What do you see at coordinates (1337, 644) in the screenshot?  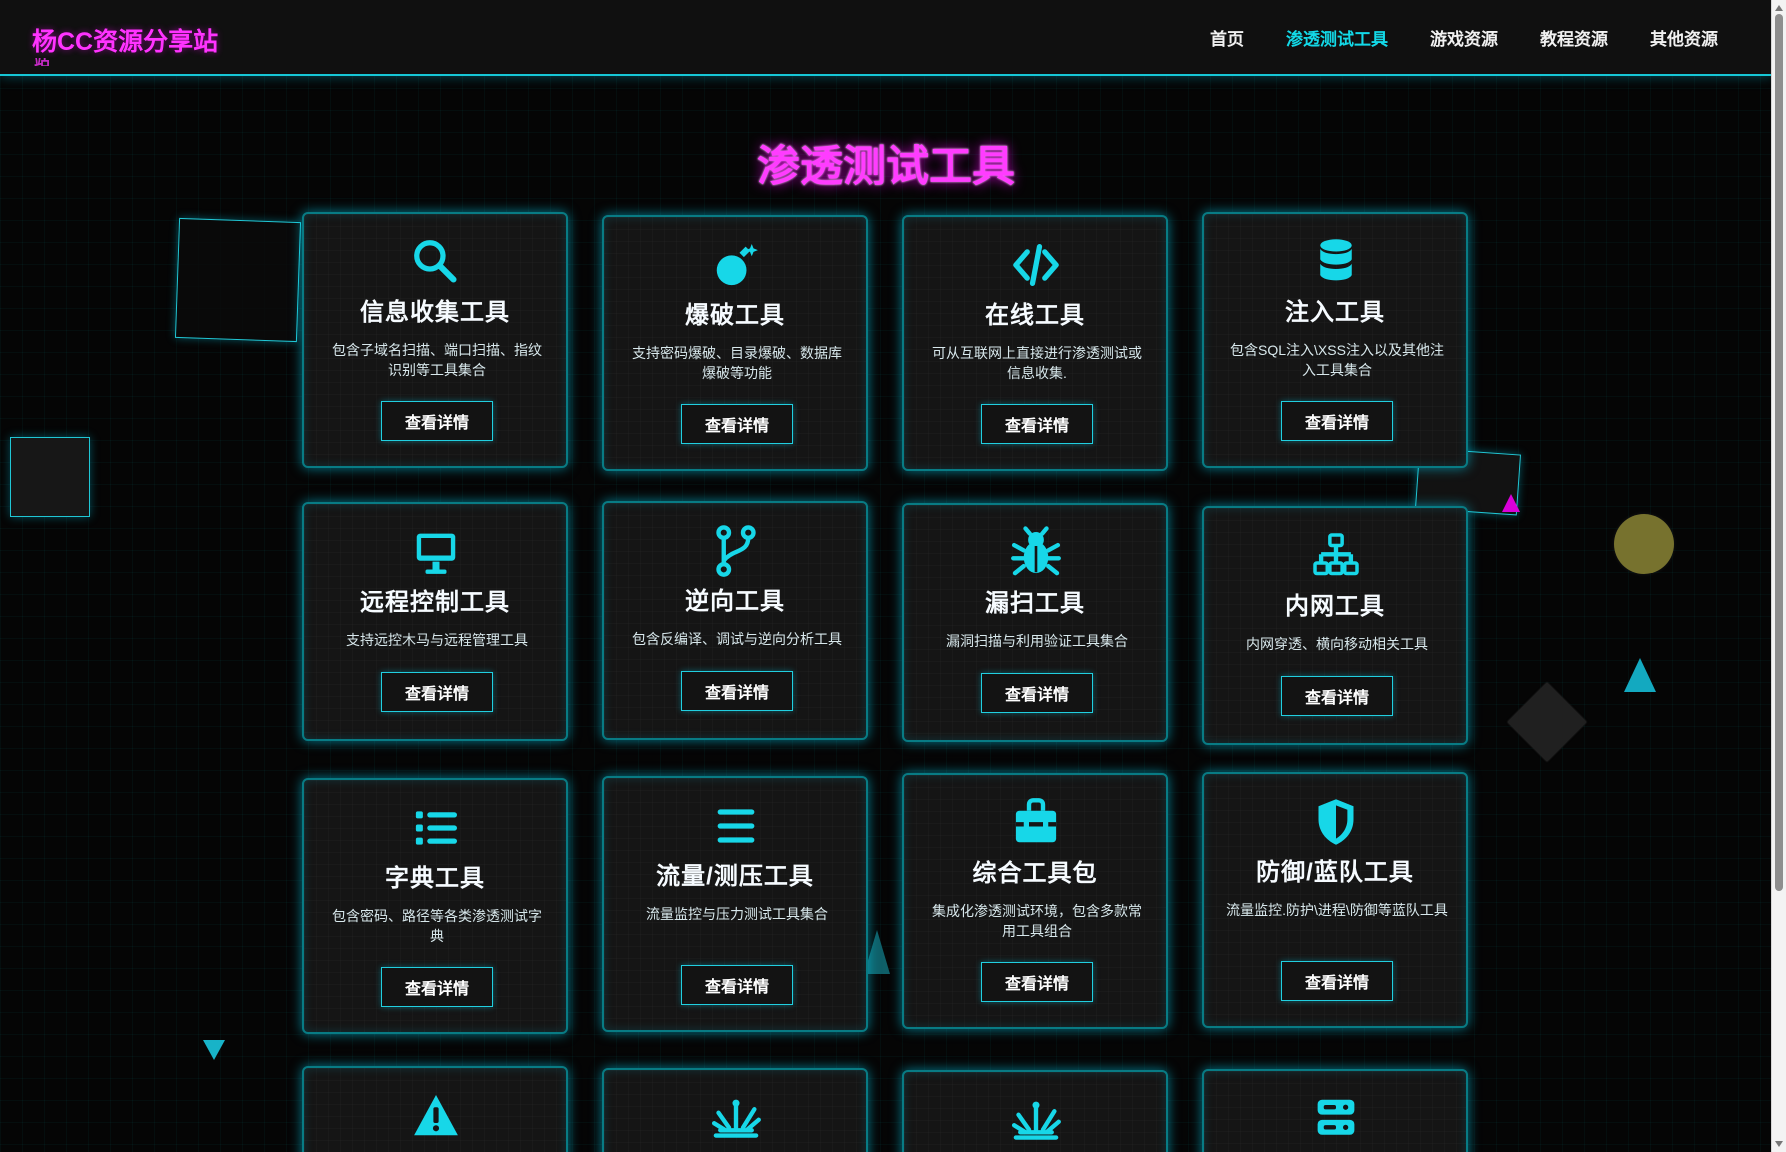 I see `card-description: 内网穿透、横向移动相关工具` at bounding box center [1337, 644].